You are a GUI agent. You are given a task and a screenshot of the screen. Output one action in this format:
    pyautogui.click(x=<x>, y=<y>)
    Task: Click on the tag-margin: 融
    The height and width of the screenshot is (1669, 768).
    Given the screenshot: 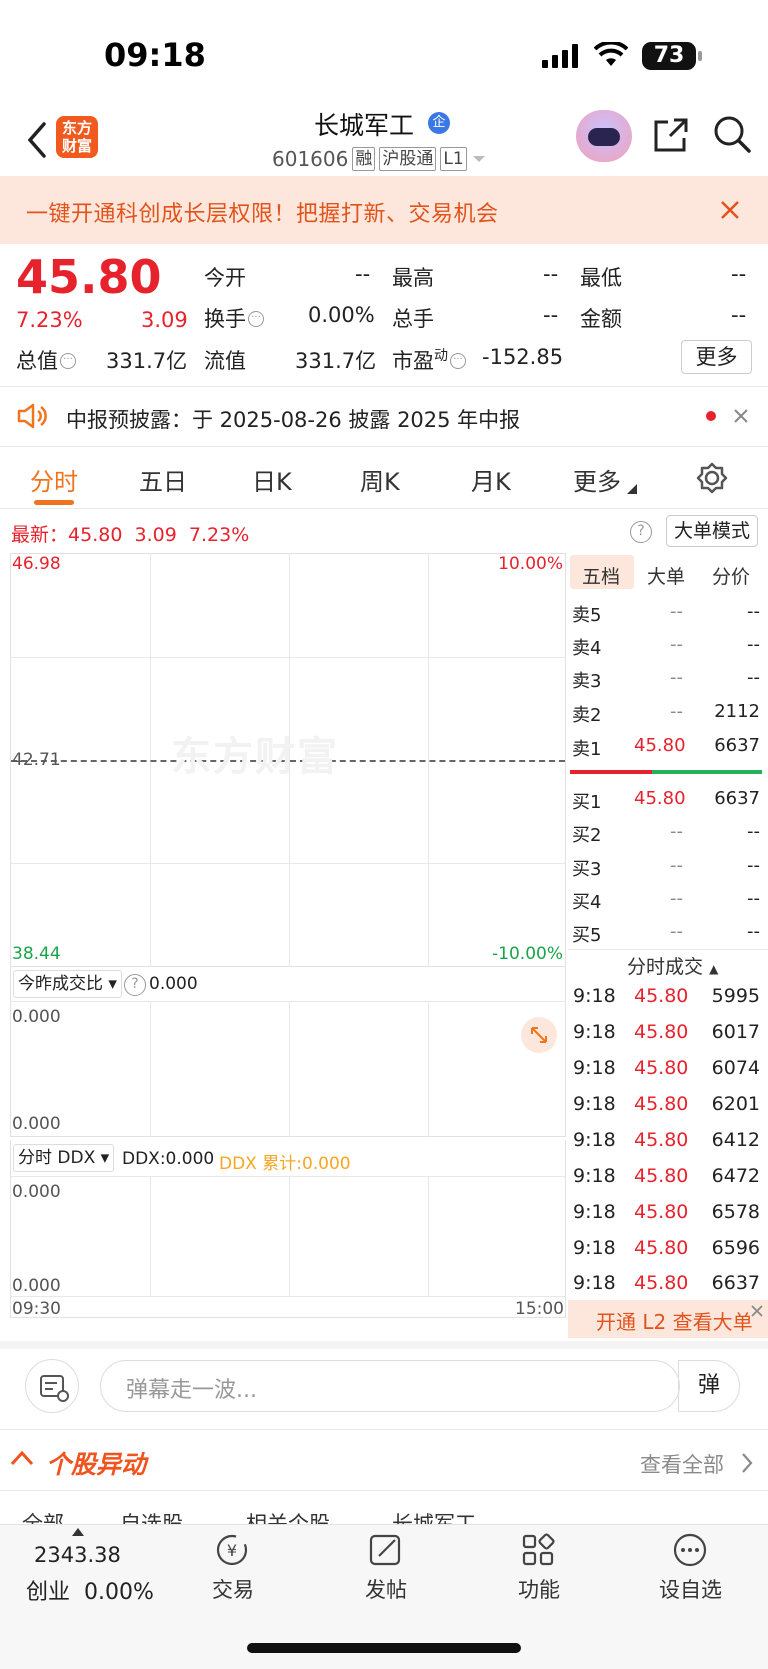 What is the action you would take?
    pyautogui.click(x=364, y=159)
    